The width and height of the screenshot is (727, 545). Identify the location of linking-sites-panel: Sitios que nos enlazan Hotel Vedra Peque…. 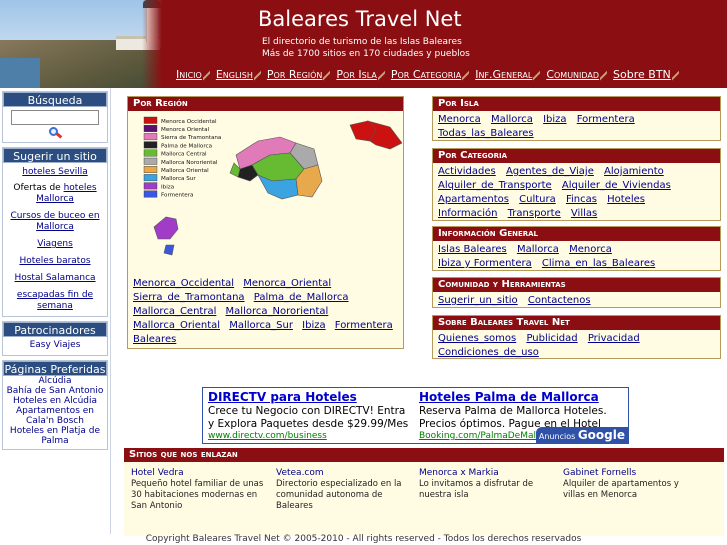
(424, 492).